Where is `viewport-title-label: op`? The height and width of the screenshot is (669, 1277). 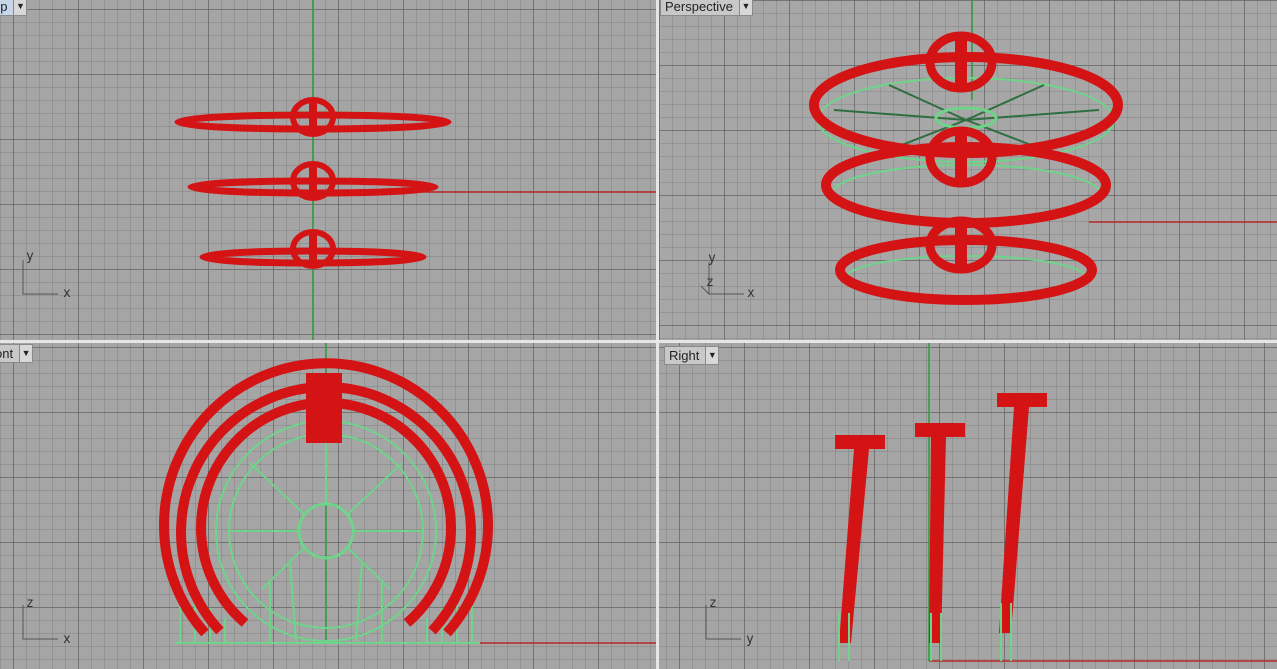 viewport-title-label: op is located at coordinates (4, 7).